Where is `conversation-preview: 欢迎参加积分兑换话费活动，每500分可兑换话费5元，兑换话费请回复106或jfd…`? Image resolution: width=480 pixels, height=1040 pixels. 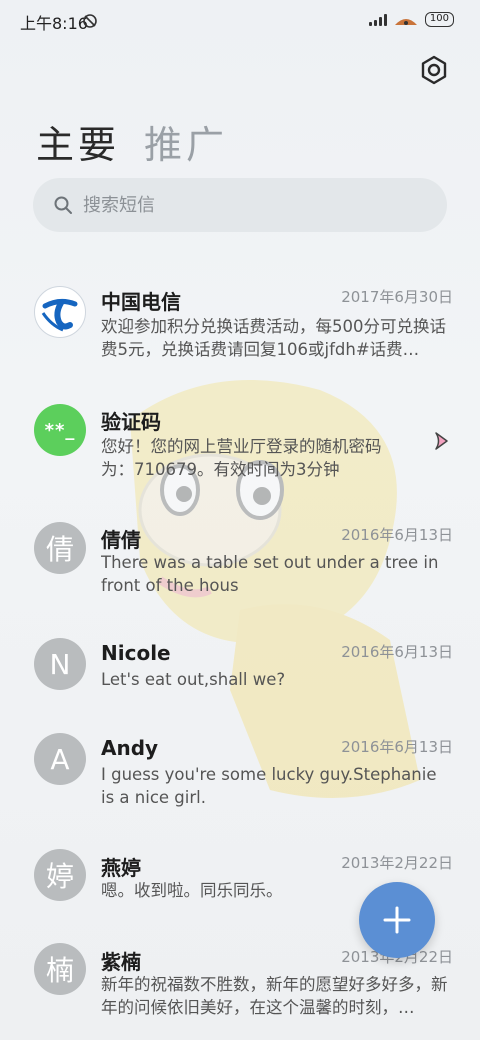 conversation-preview: 欢迎参加积分兑换话费活动，每500分可兑换话费5元，兑换话费请回复106或jfd… is located at coordinates (273, 338).